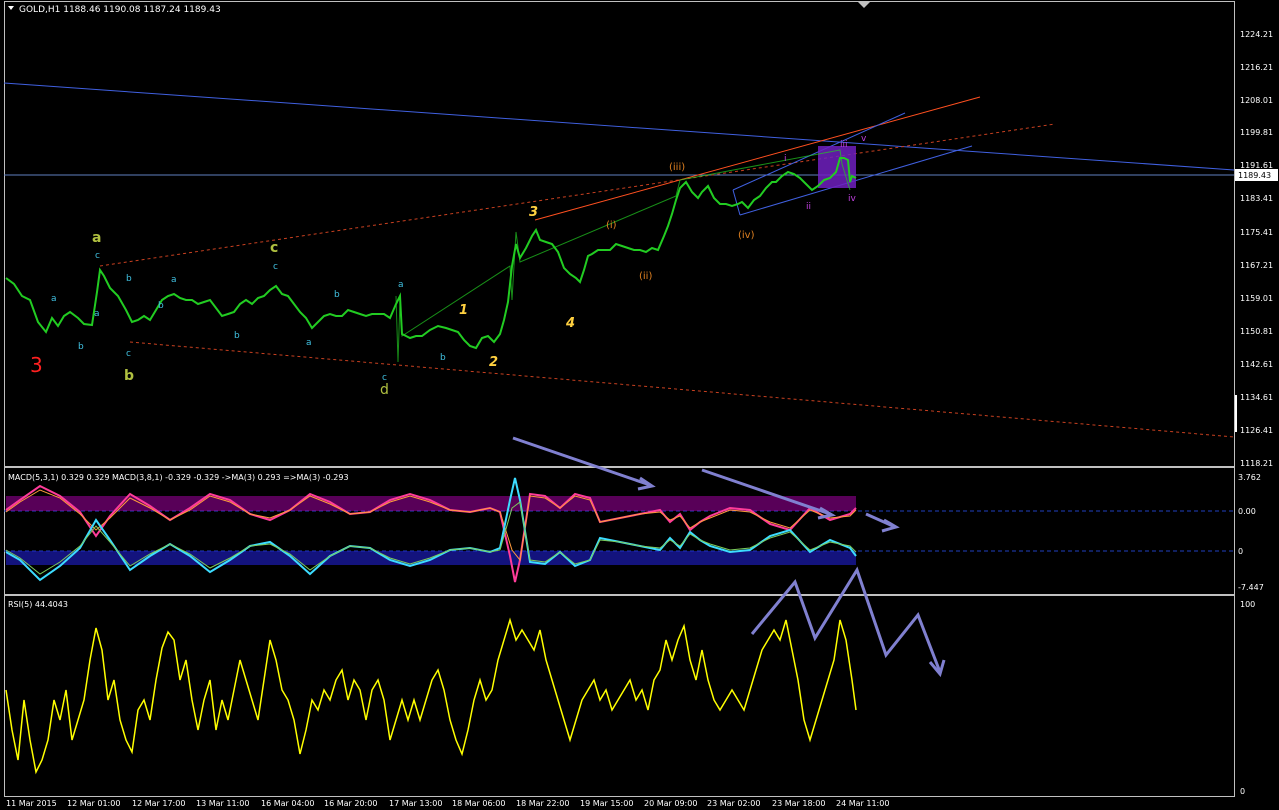  Describe the element at coordinates (1256, 67) in the screenshot. I see `price-tick: 1216.21` at that location.